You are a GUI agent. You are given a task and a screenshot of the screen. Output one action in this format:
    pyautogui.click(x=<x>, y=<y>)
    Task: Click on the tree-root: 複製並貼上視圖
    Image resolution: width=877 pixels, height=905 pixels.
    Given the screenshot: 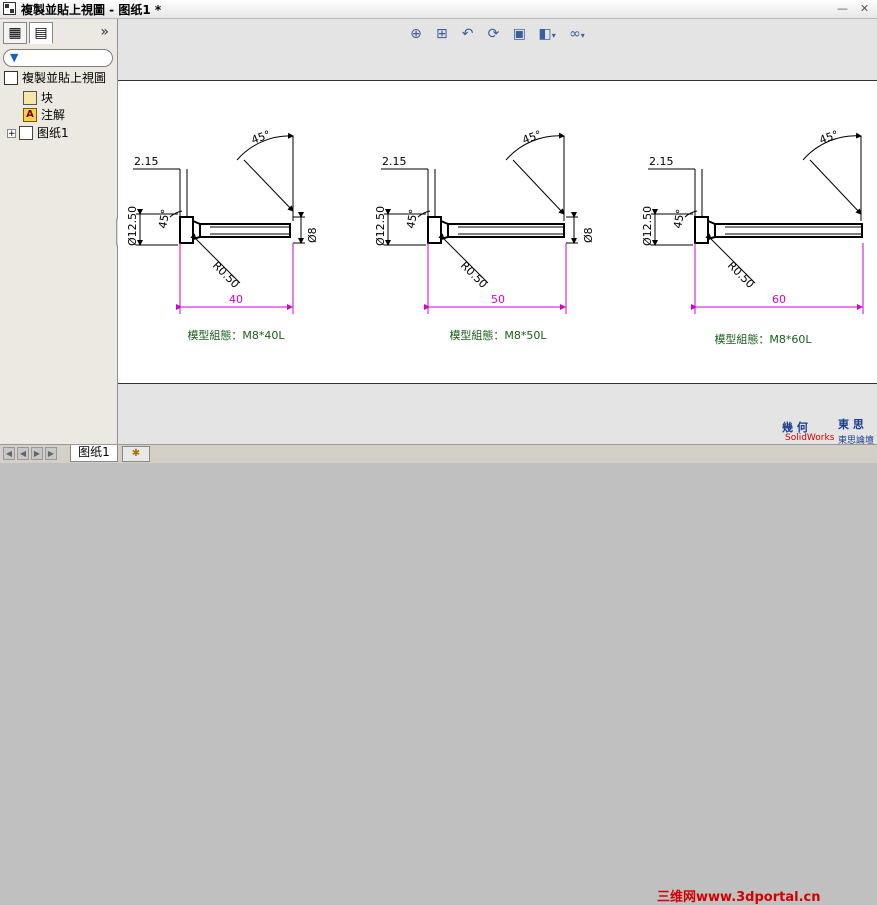 What is the action you would take?
    pyautogui.click(x=55, y=78)
    